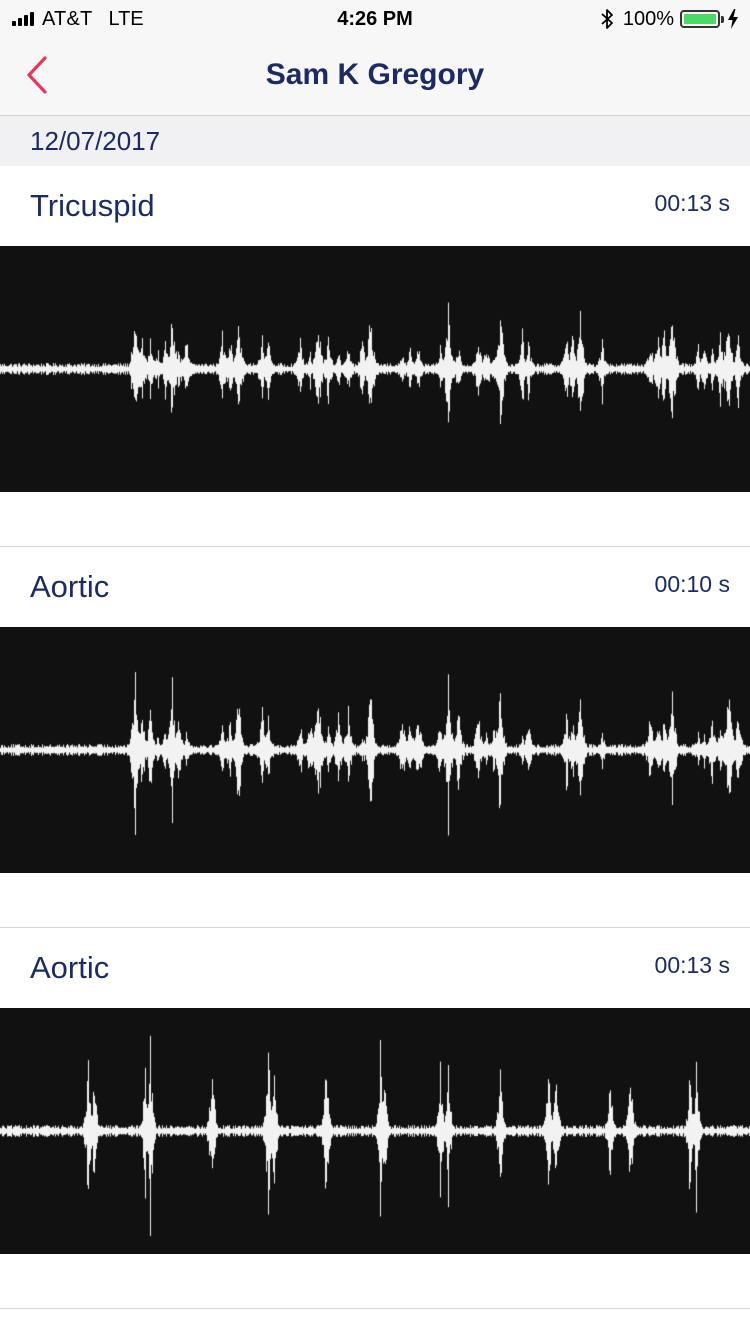 The height and width of the screenshot is (1333, 750). What do you see at coordinates (375, 141) in the screenshot?
I see `date-section-header: 12/07/2017` at bounding box center [375, 141].